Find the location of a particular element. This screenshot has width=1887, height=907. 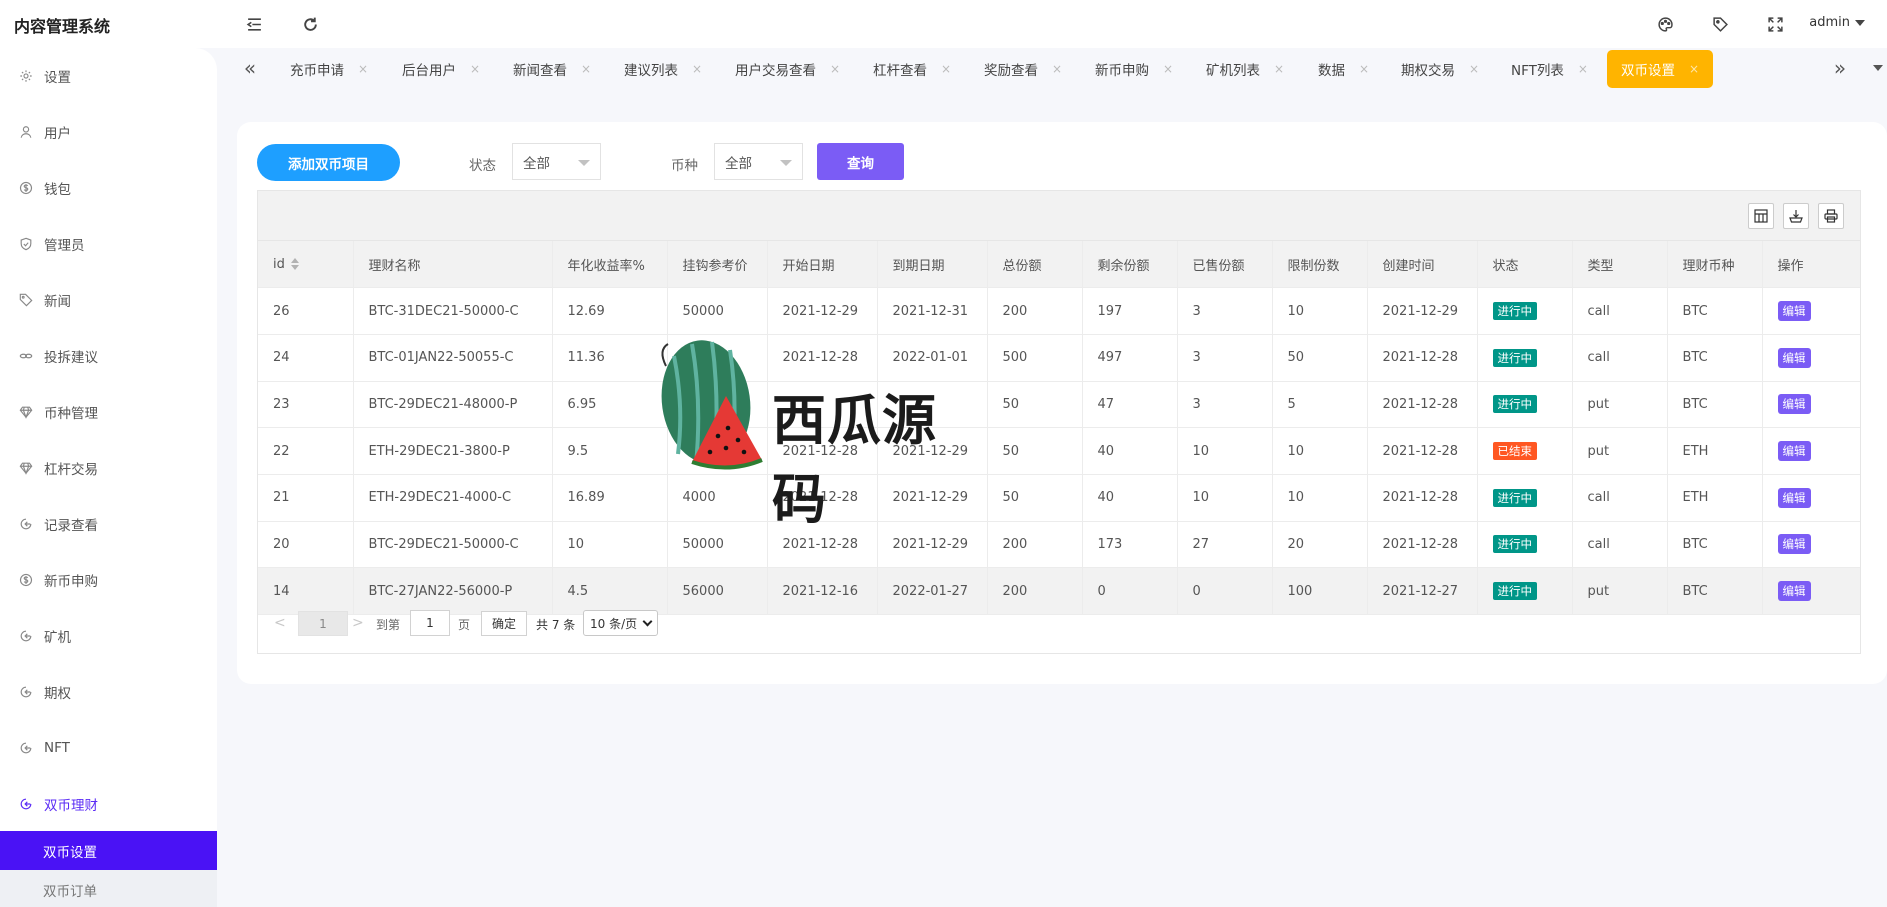

table-cell-total: 500 is located at coordinates (1035, 358).